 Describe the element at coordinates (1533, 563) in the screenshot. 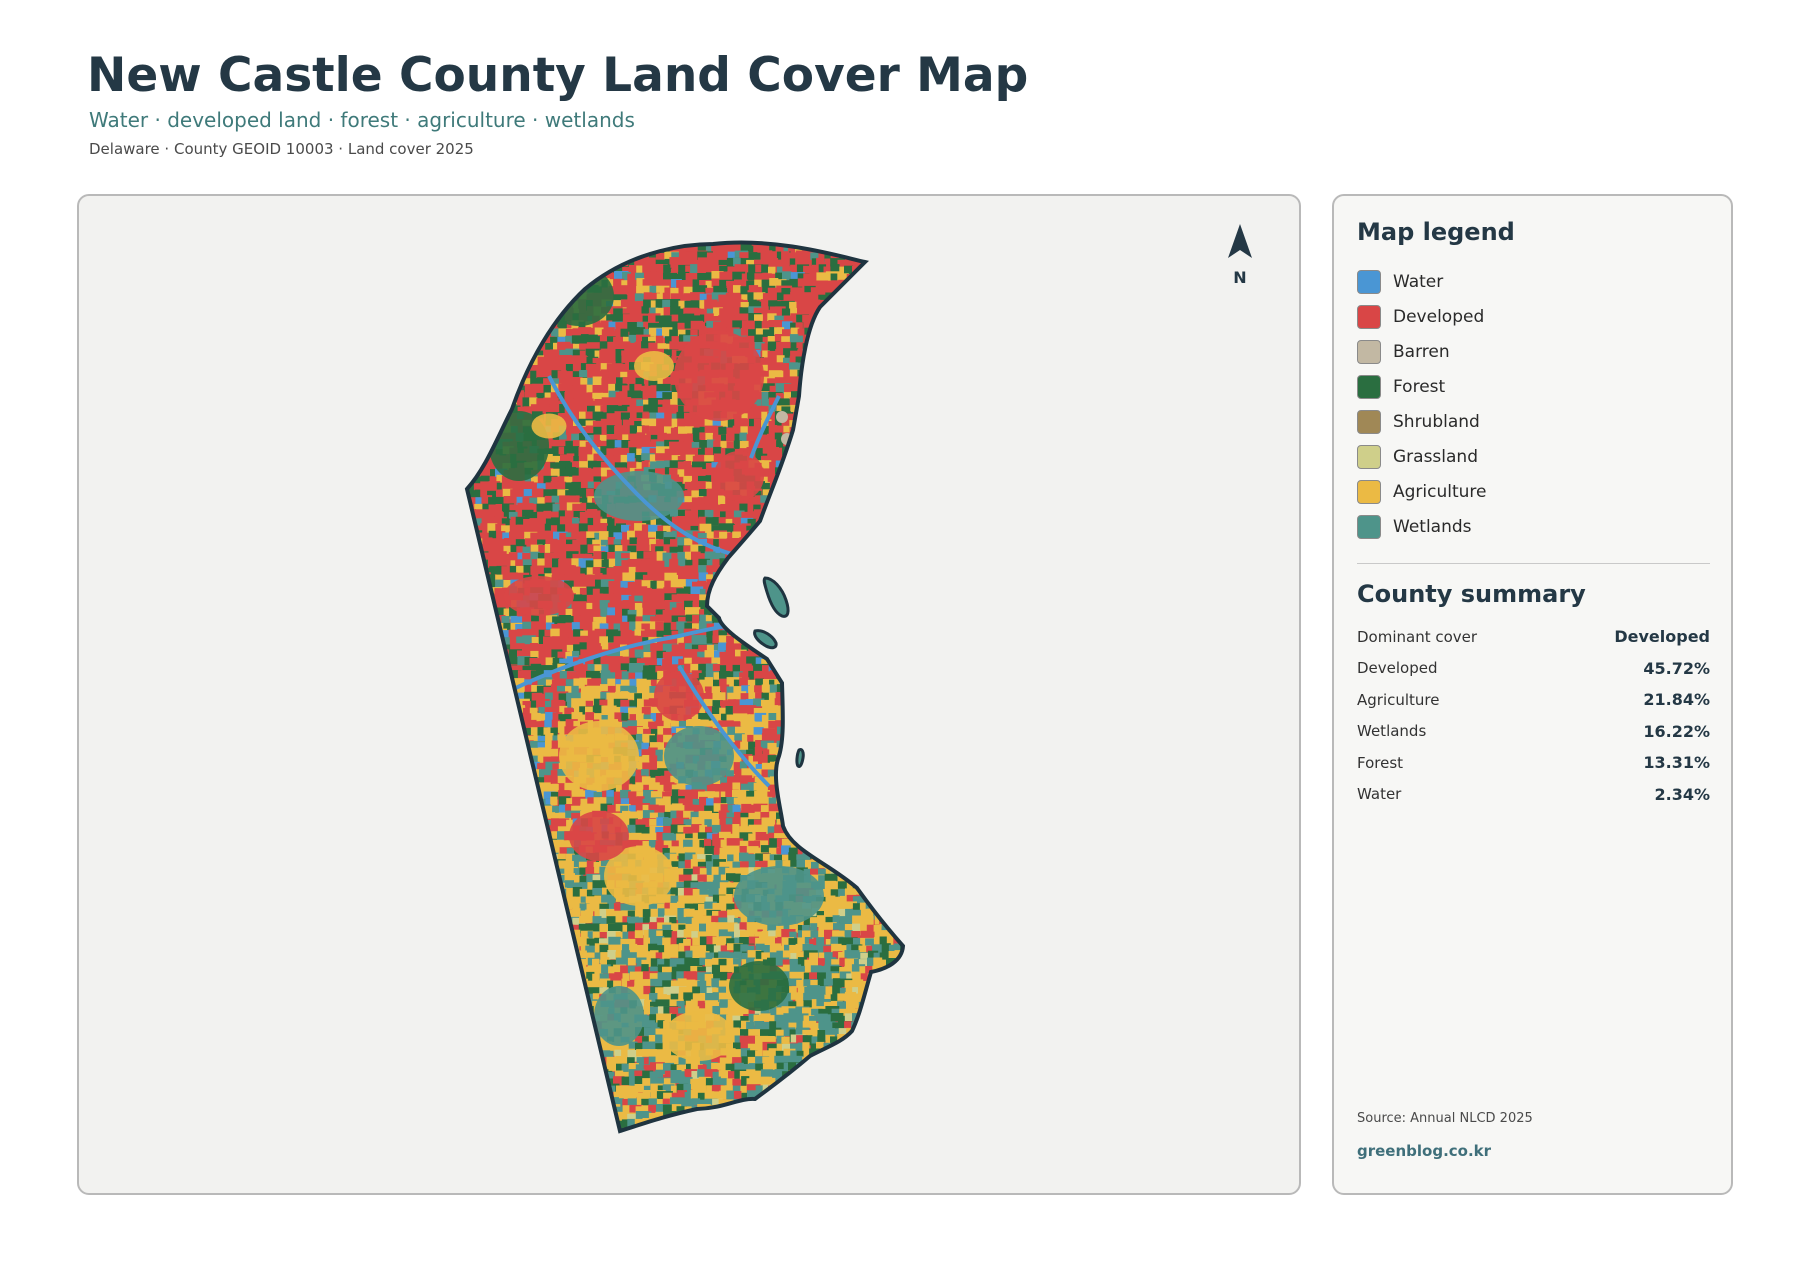

I see `divider` at that location.